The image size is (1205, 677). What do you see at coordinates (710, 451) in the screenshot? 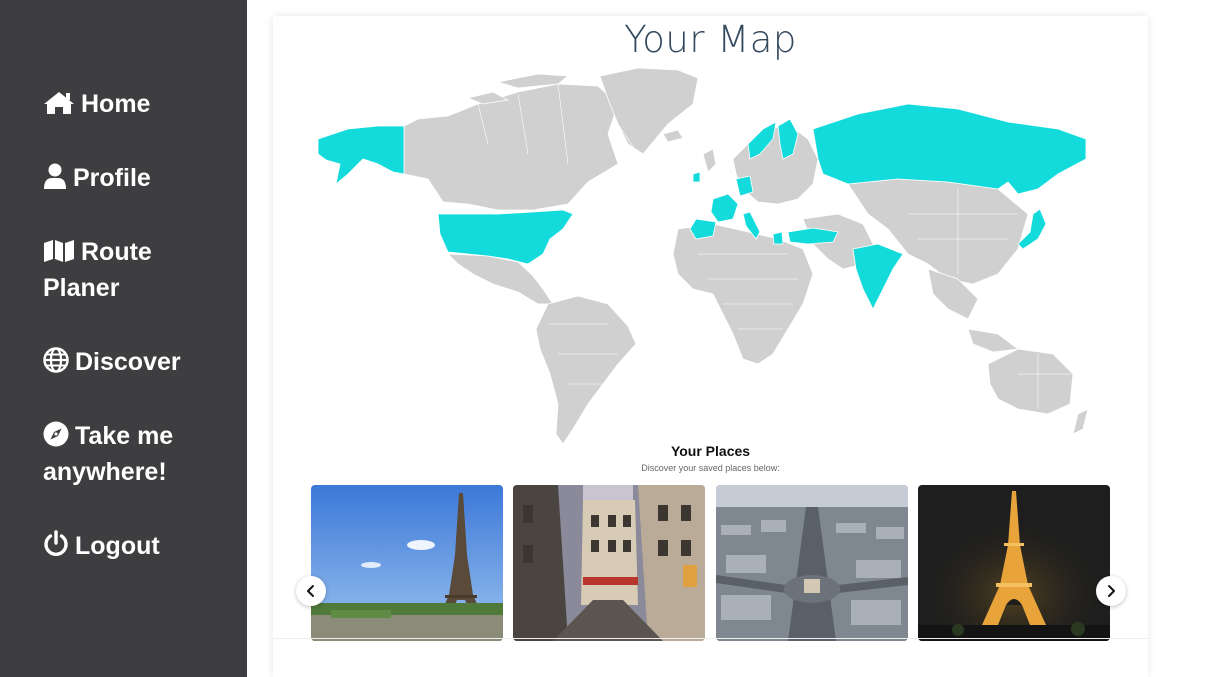
I see `places-title: Your Places` at bounding box center [710, 451].